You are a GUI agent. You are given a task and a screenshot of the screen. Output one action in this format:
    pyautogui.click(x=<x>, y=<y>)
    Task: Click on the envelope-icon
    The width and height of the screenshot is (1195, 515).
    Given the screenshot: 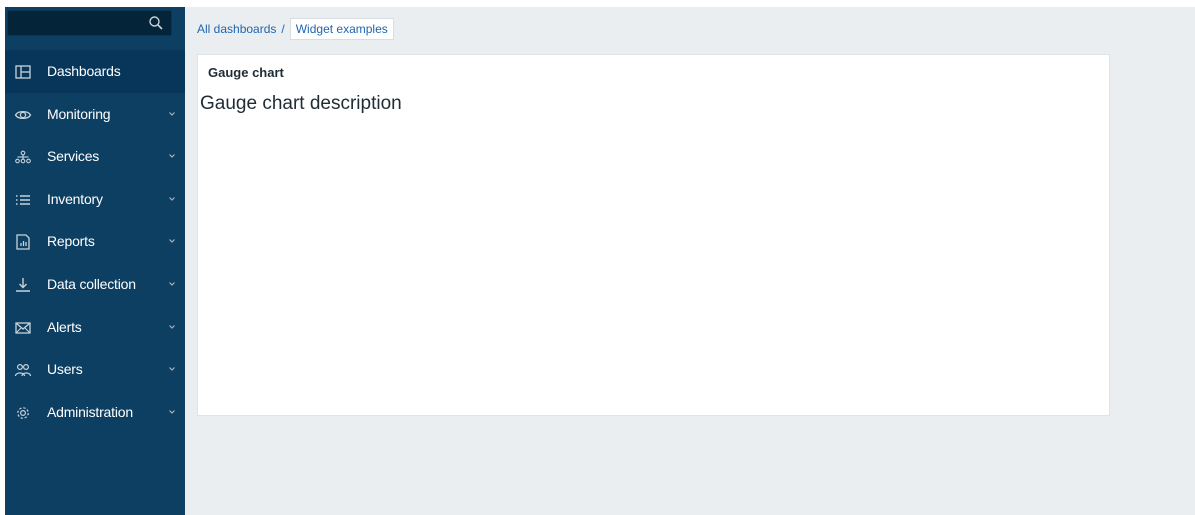 What is the action you would take?
    pyautogui.click(x=23, y=327)
    